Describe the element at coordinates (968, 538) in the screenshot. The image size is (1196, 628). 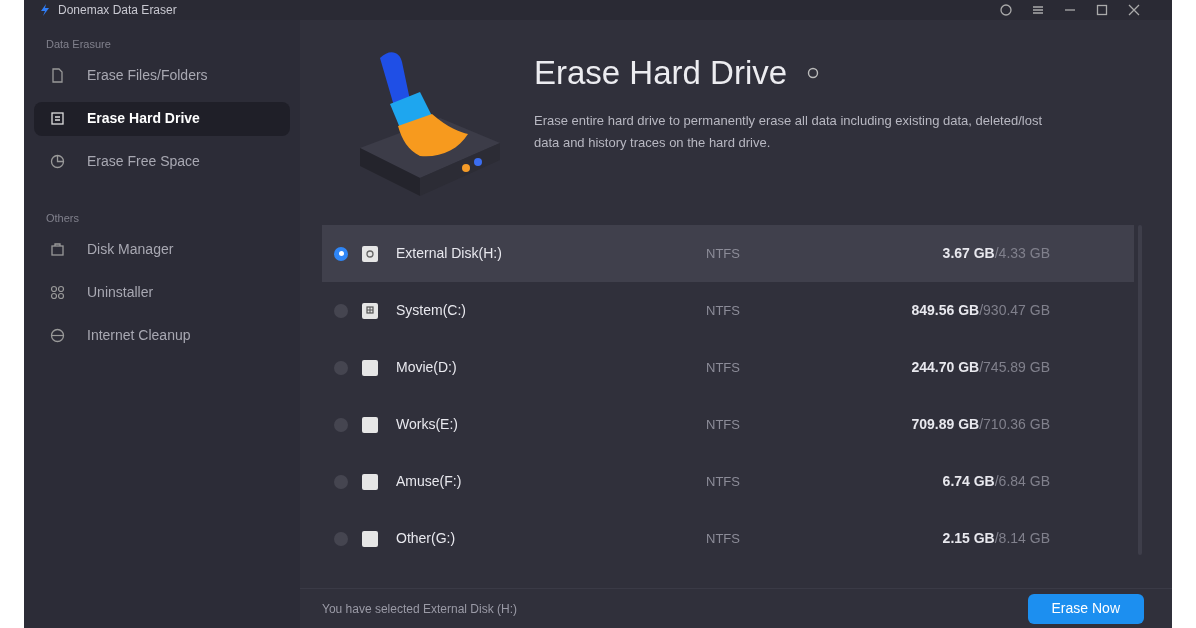
I see `used-space: 2.15 GB` at that location.